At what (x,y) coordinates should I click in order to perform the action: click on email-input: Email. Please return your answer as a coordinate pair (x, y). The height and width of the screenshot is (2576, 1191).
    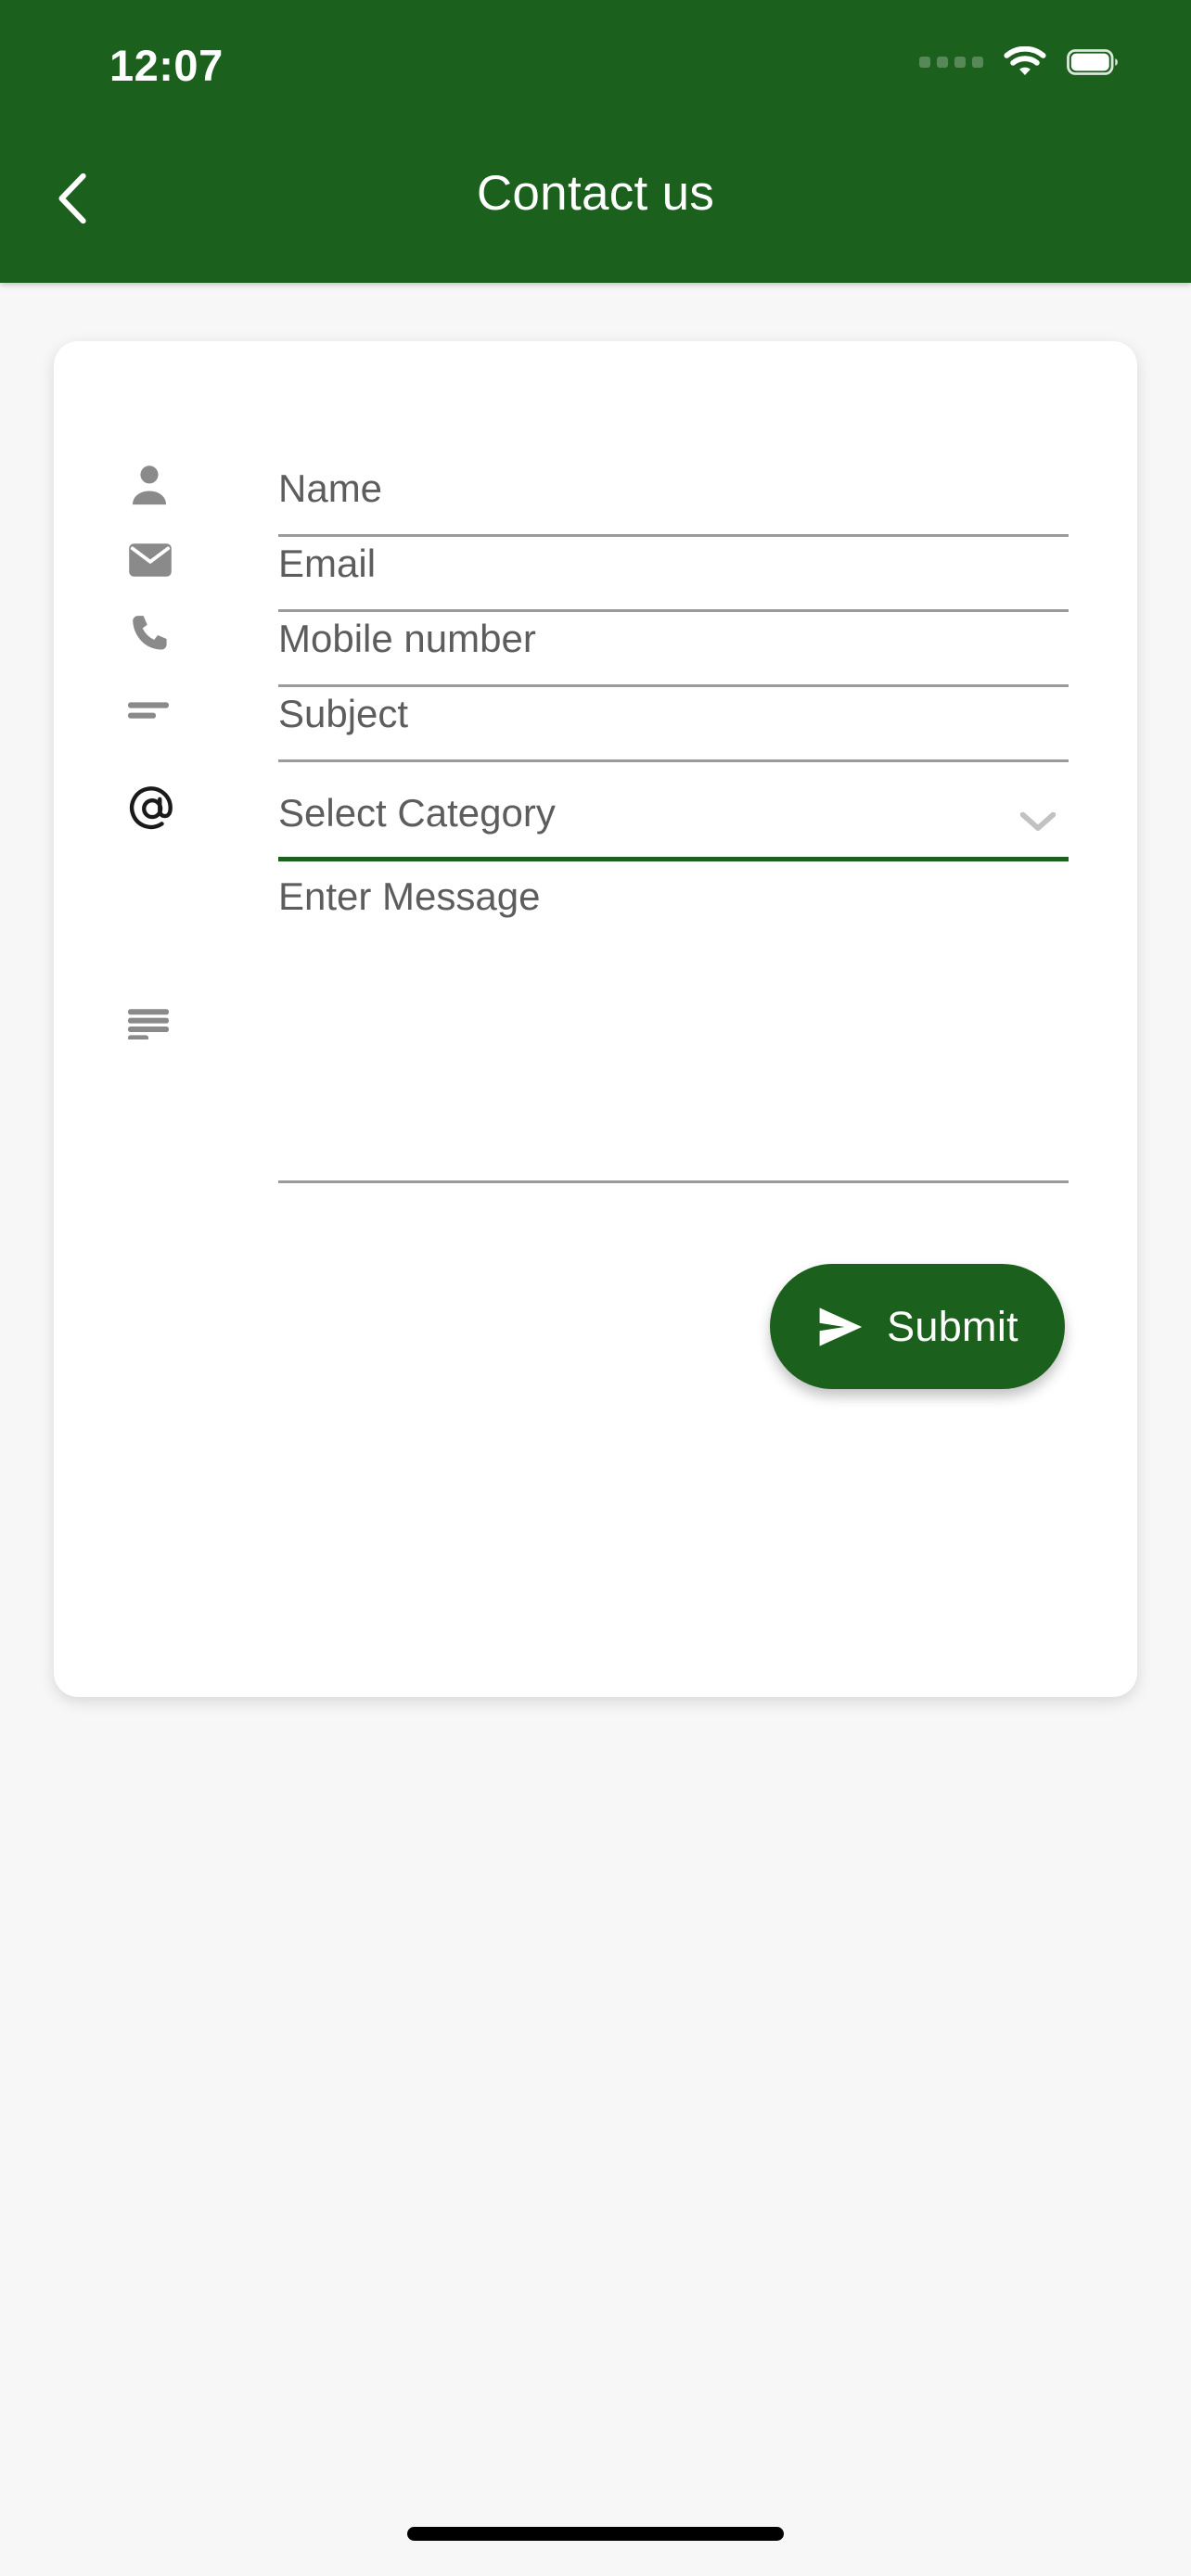
    Looking at the image, I should click on (673, 563).